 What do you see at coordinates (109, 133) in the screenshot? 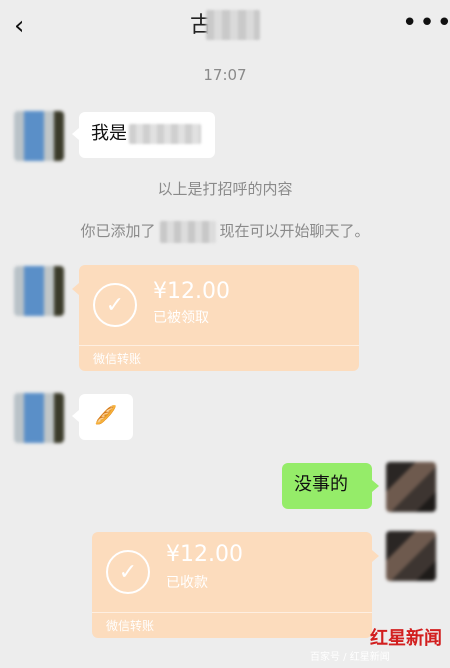
I see `message-text: 我是` at bounding box center [109, 133].